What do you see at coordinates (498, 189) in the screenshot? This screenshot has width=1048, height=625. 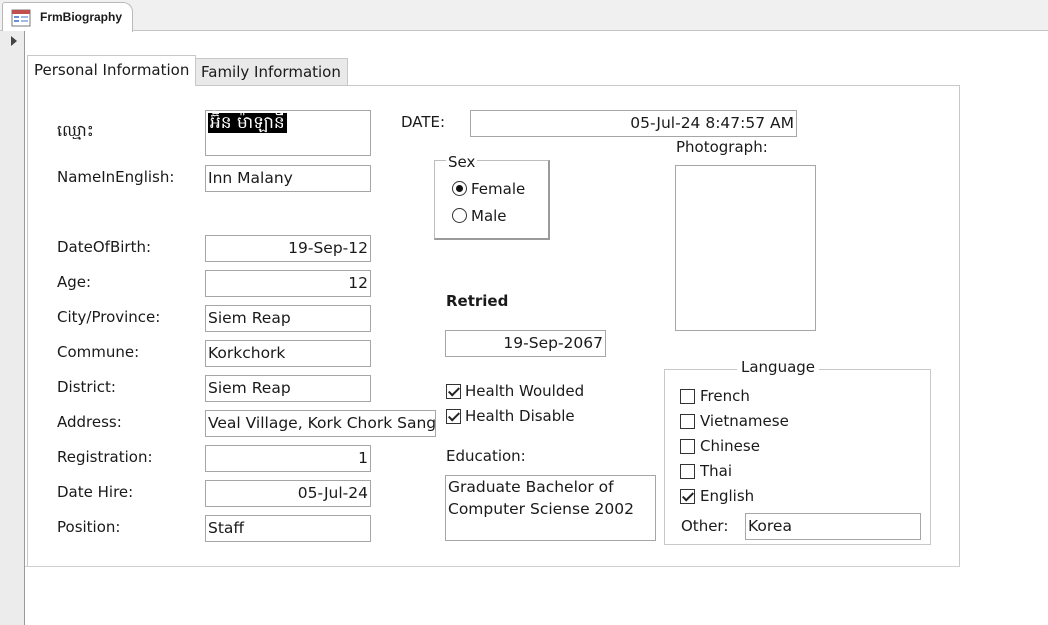 I see `female-radio-label: Female` at bounding box center [498, 189].